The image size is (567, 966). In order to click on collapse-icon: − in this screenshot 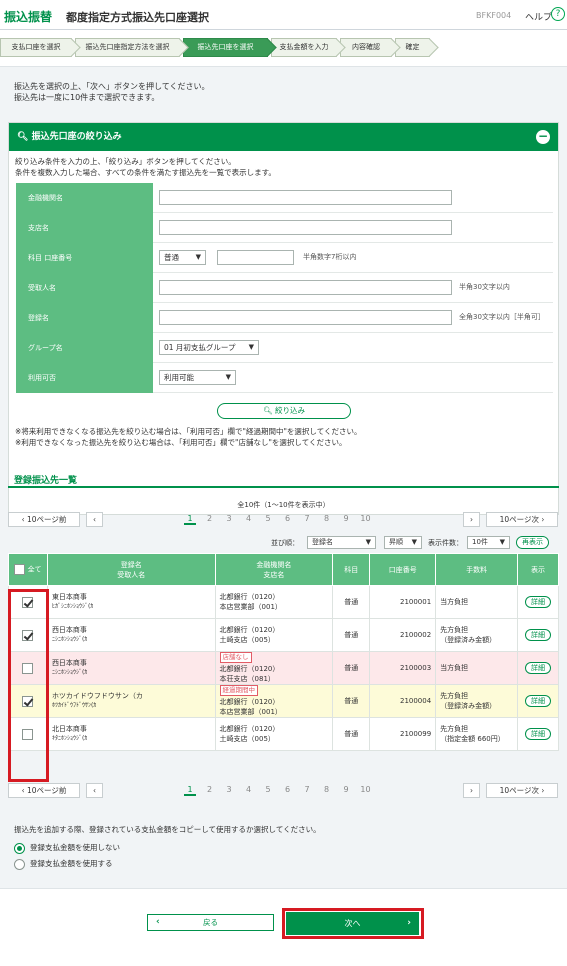, I will do `click(543, 137)`.